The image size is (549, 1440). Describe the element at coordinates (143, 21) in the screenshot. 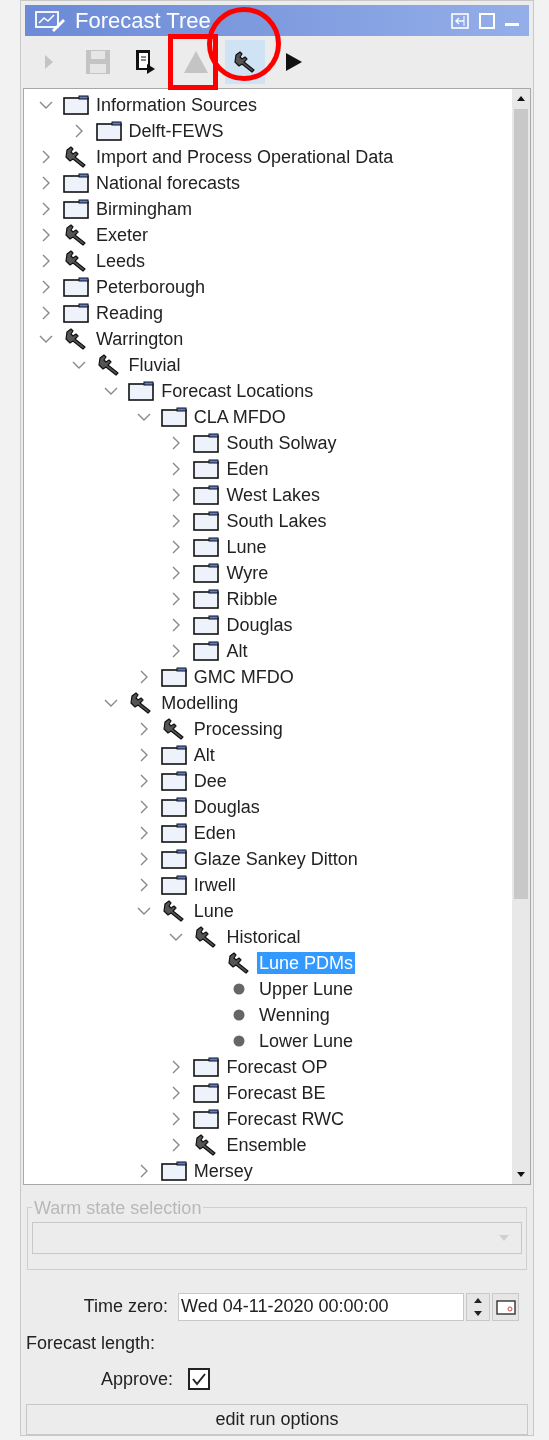

I see `window-title: Forecast Tree` at that location.